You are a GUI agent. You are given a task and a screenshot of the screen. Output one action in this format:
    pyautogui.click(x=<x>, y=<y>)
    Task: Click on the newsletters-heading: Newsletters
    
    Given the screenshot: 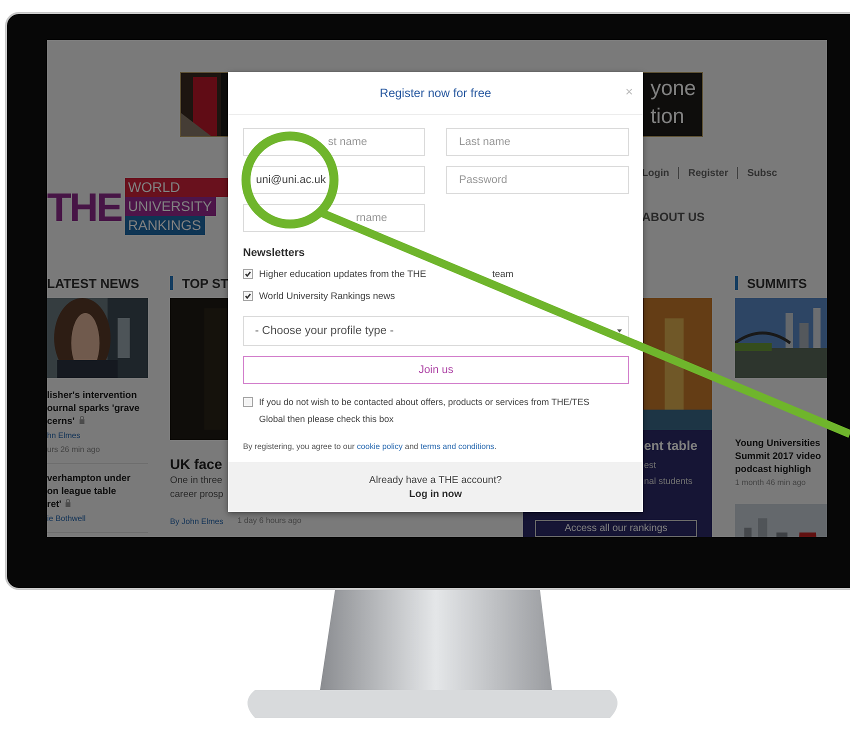 What is the action you would take?
    pyautogui.click(x=274, y=253)
    